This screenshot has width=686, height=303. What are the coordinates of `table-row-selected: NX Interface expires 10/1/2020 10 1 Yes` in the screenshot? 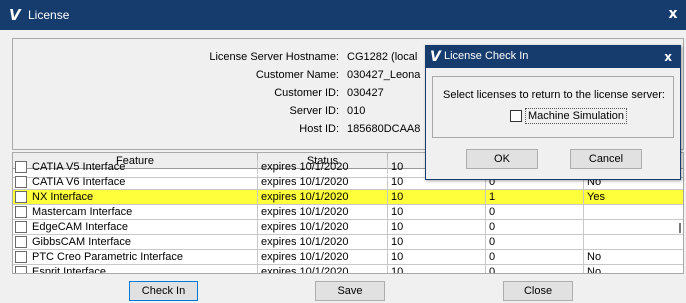 It's located at (348, 197).